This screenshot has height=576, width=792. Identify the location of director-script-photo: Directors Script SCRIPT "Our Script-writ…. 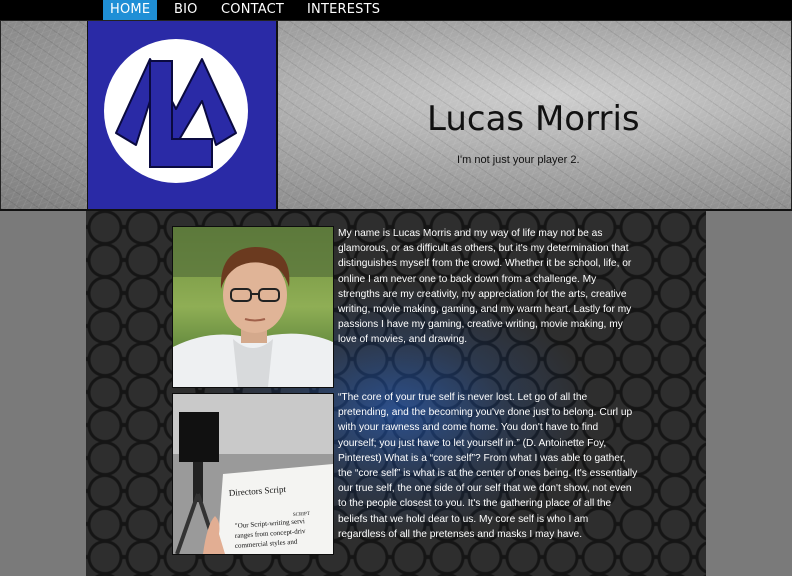
(253, 474).